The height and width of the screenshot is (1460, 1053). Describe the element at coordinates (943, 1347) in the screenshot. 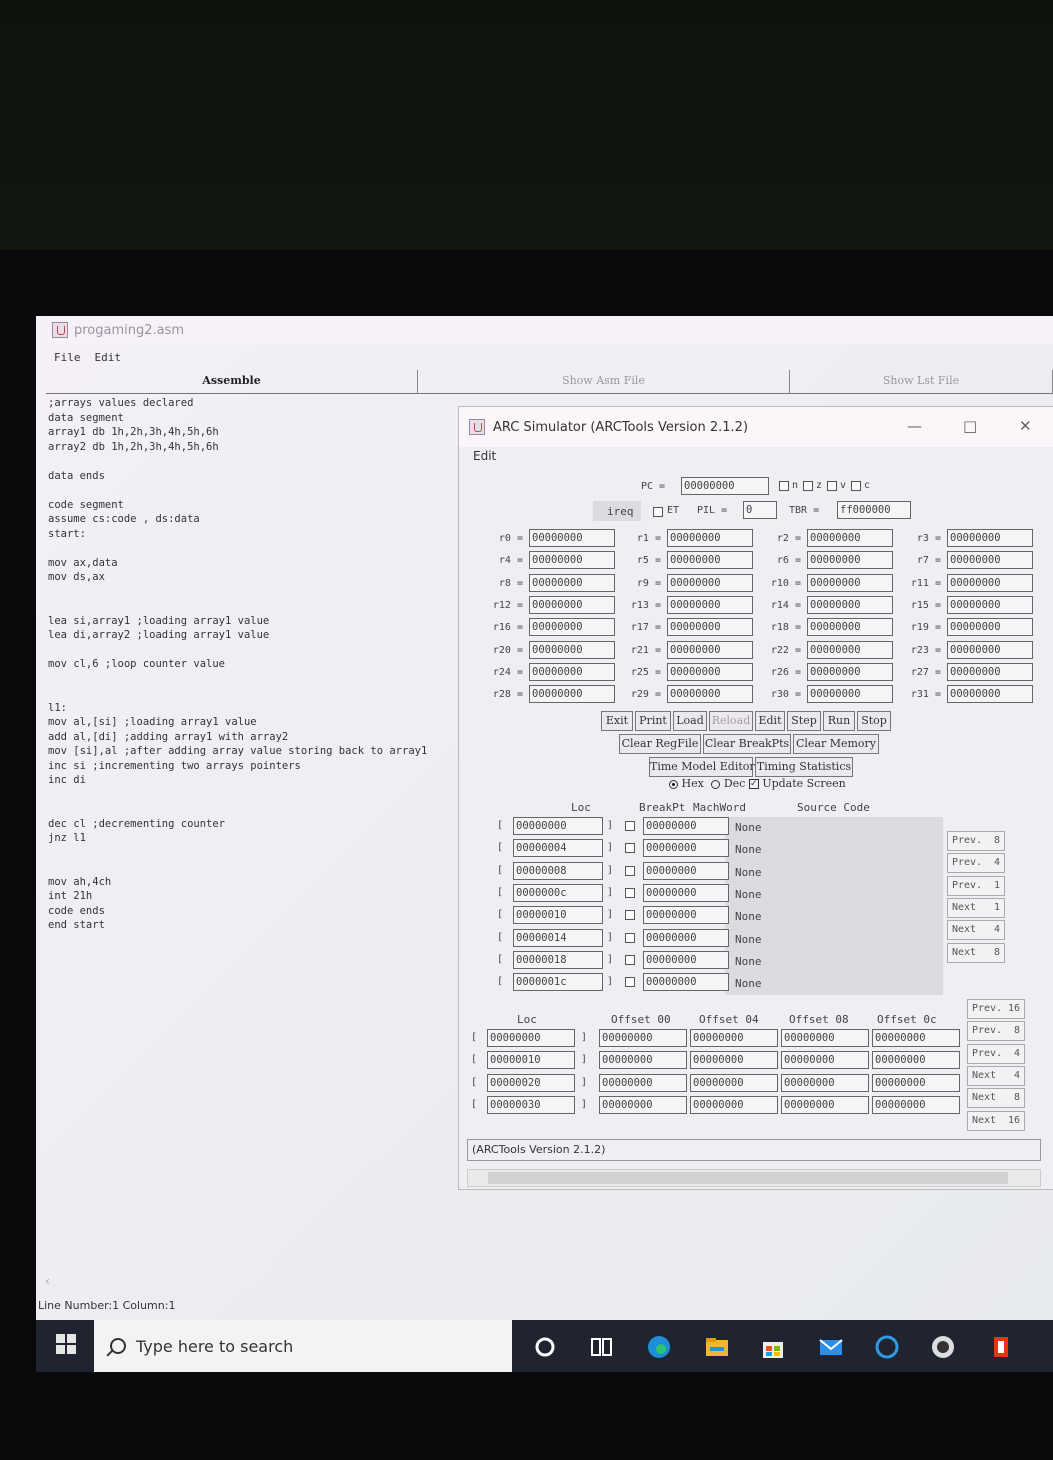

I see `app-icon` at that location.